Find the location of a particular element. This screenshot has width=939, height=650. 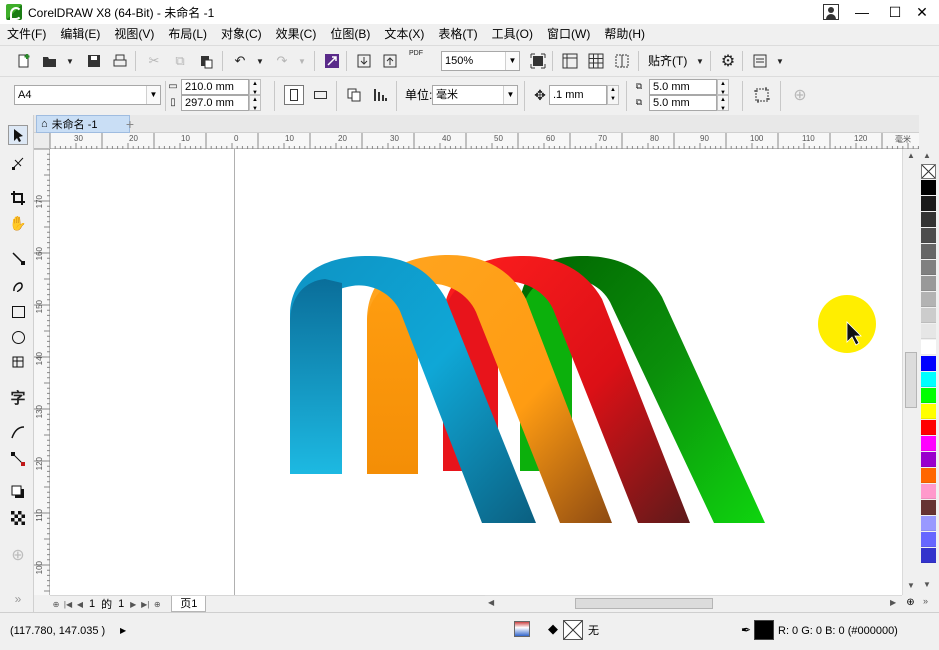

pan-tool-icon: ✋ is located at coordinates (18, 223).